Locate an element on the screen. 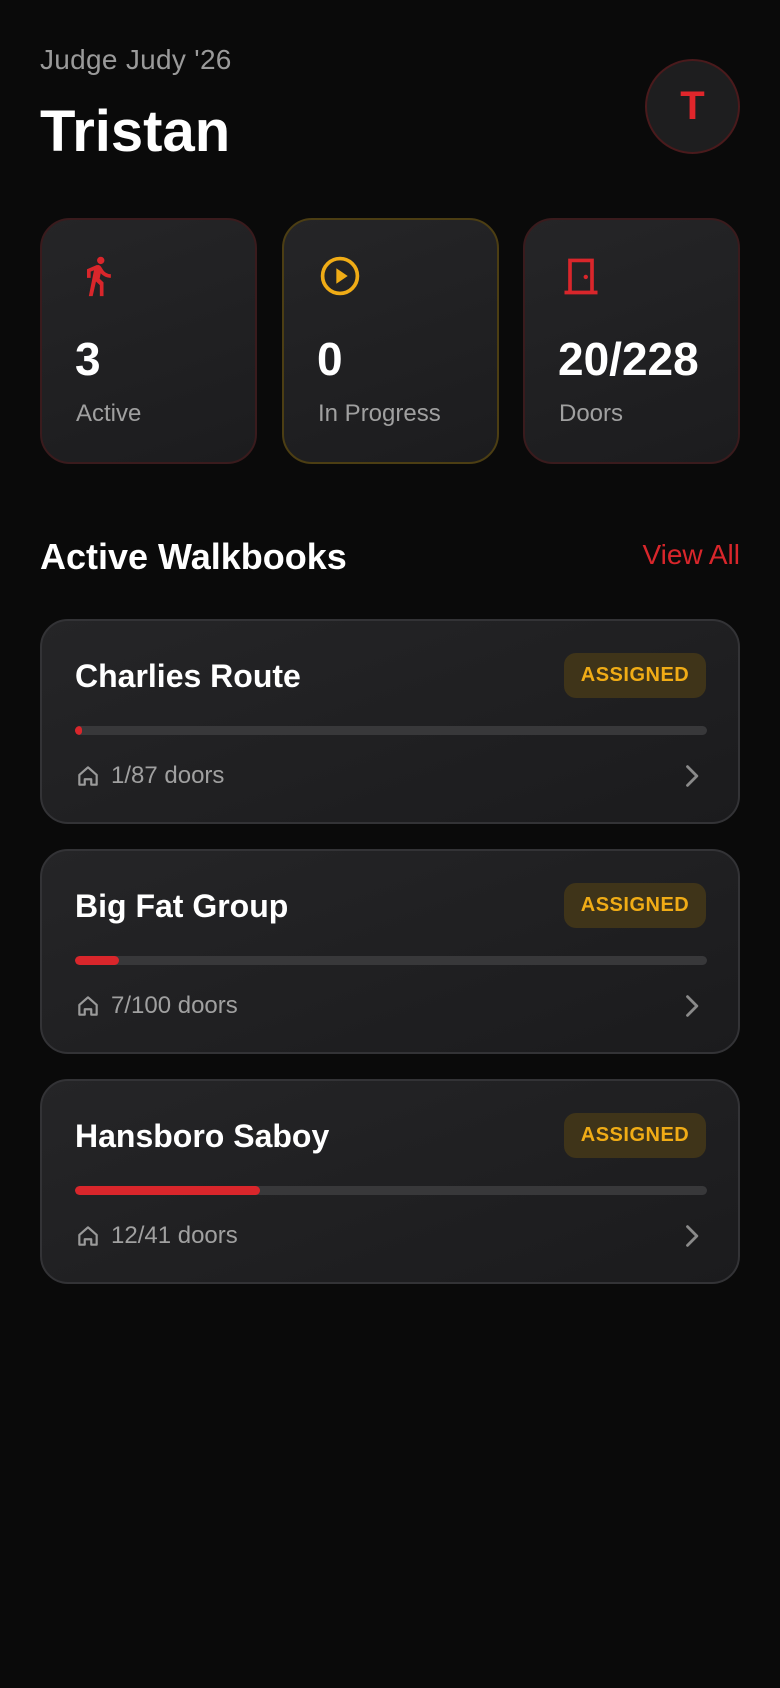 The image size is (780, 1688). walkbook-doors: 7/100 doors is located at coordinates (174, 1005).